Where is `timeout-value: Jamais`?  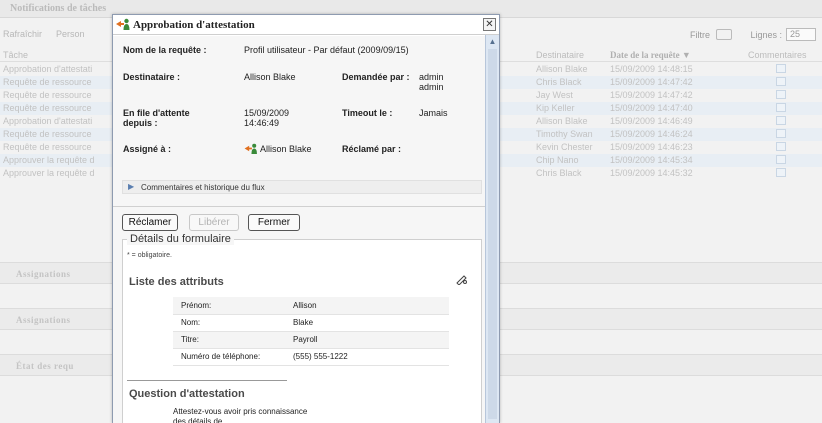
timeout-value: Jamais is located at coordinates (433, 113).